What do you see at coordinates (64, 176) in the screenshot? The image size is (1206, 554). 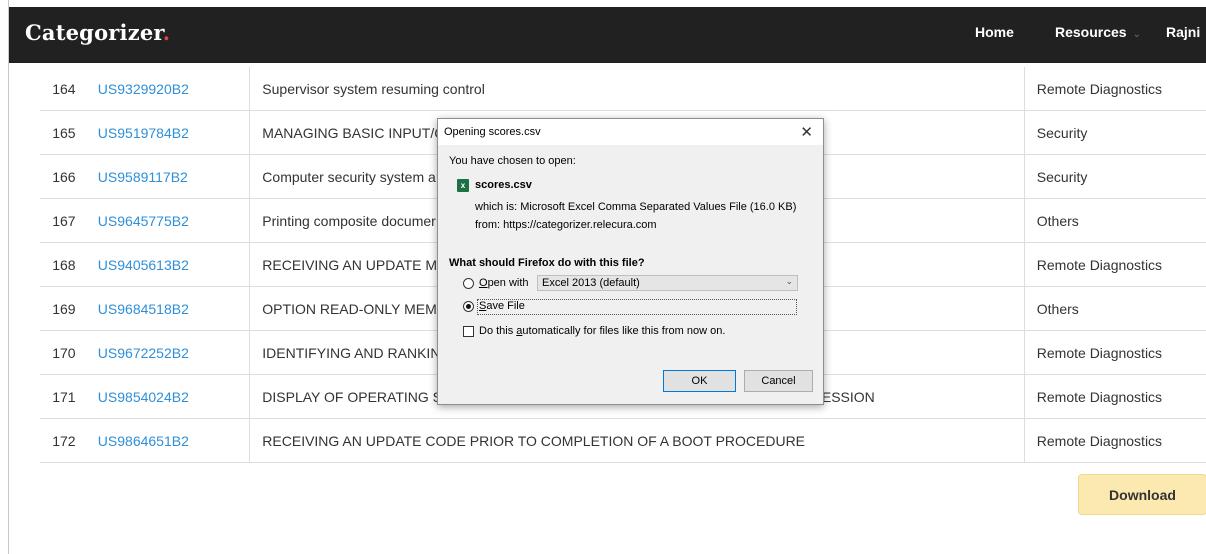 I see `row-number: 166` at bounding box center [64, 176].